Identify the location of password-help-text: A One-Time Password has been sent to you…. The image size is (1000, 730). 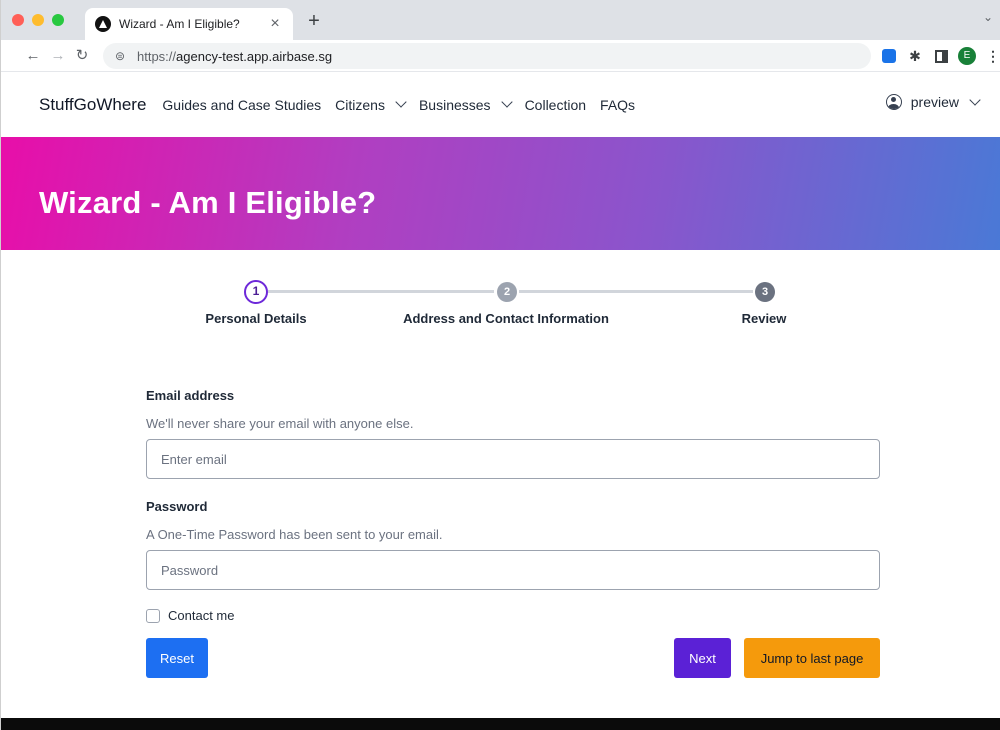
(294, 534).